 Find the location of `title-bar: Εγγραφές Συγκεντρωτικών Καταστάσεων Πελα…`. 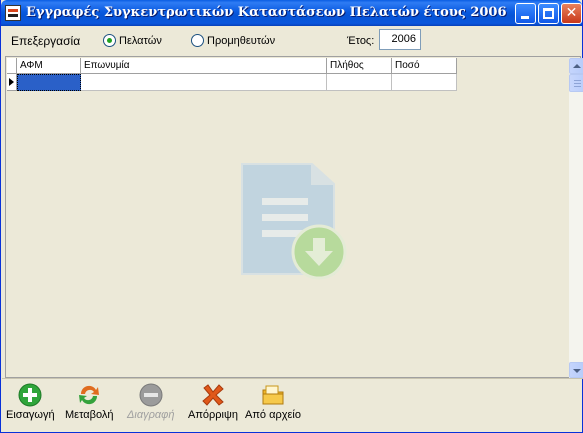

title-bar: Εγγραφές Συγκεντρωτικών Καταστάσεων Πελα… is located at coordinates (291, 13).